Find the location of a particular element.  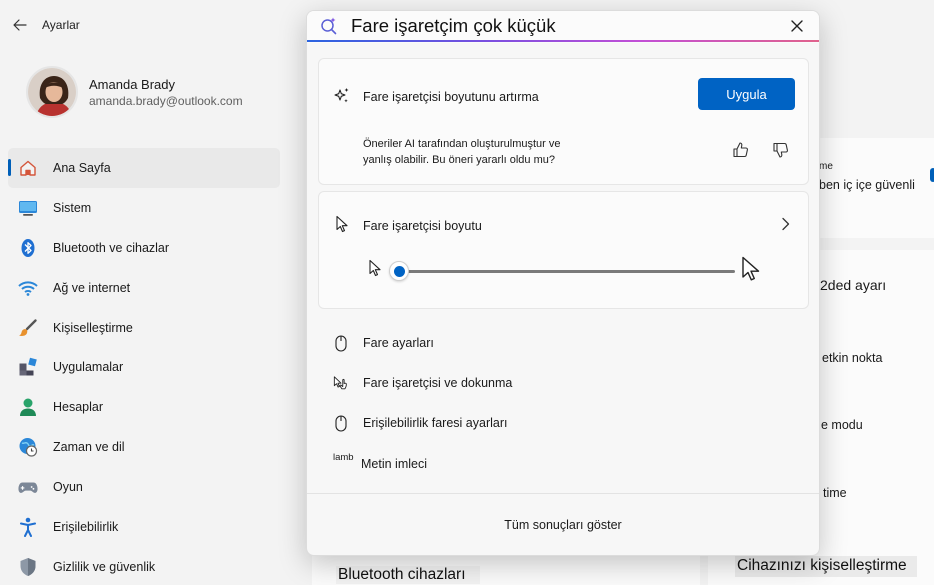

show-all-label: Tüm sonuçları göster is located at coordinates (563, 525).